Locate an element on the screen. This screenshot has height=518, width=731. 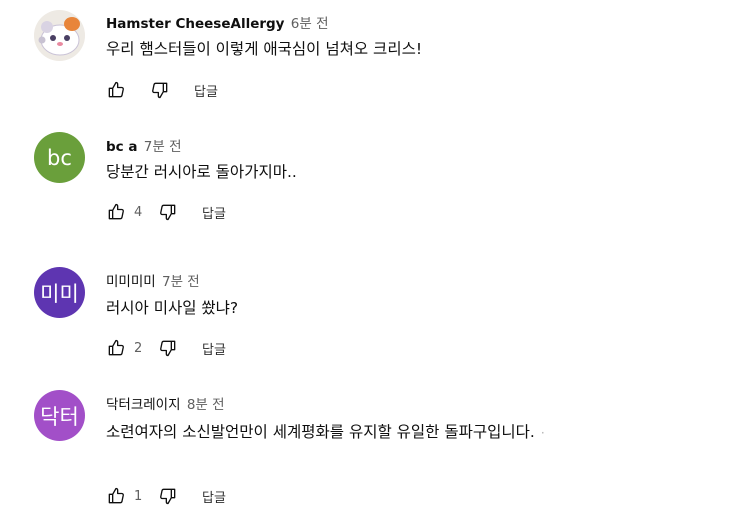
avatar: 미미 is located at coordinates (59, 292).